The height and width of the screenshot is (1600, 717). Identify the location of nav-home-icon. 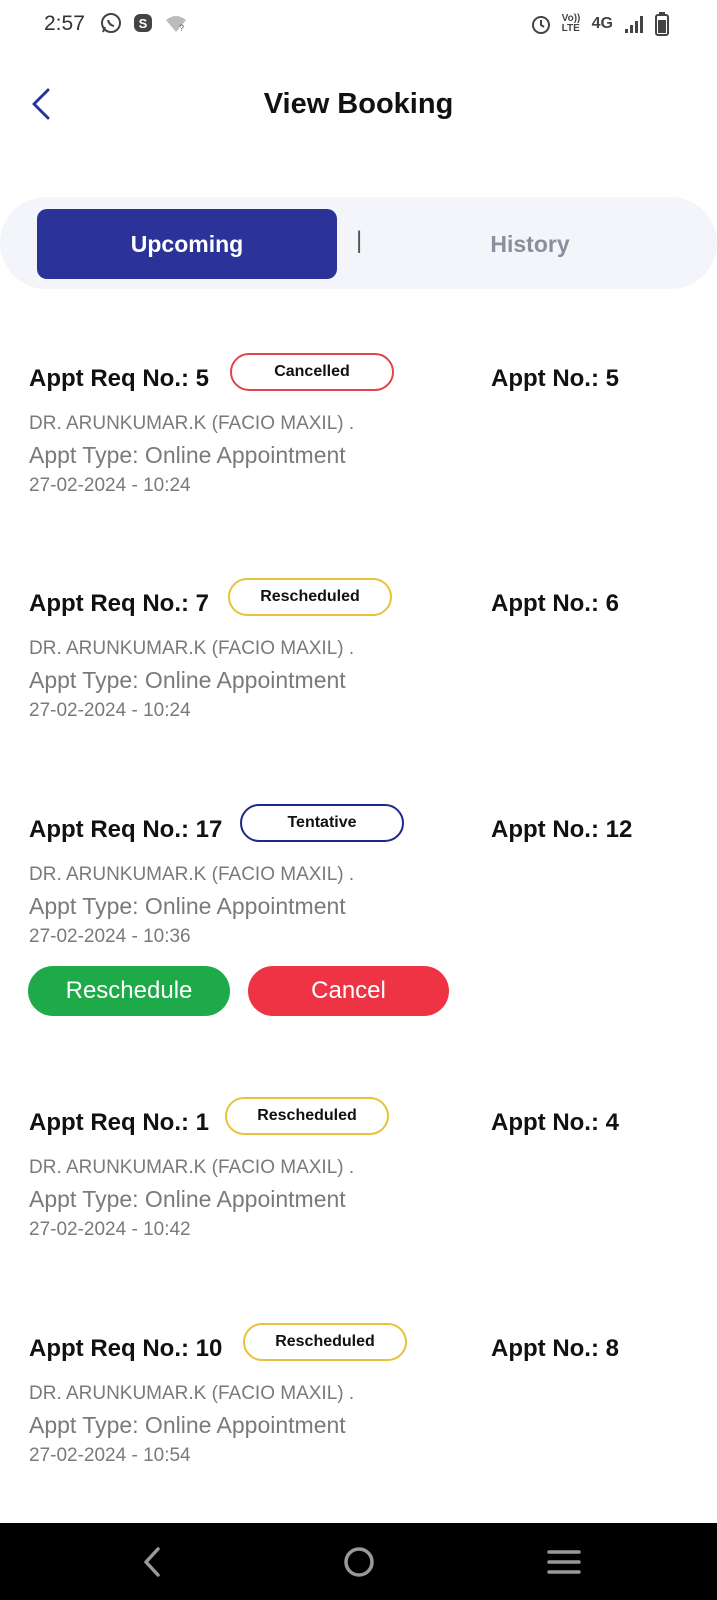
(359, 1562).